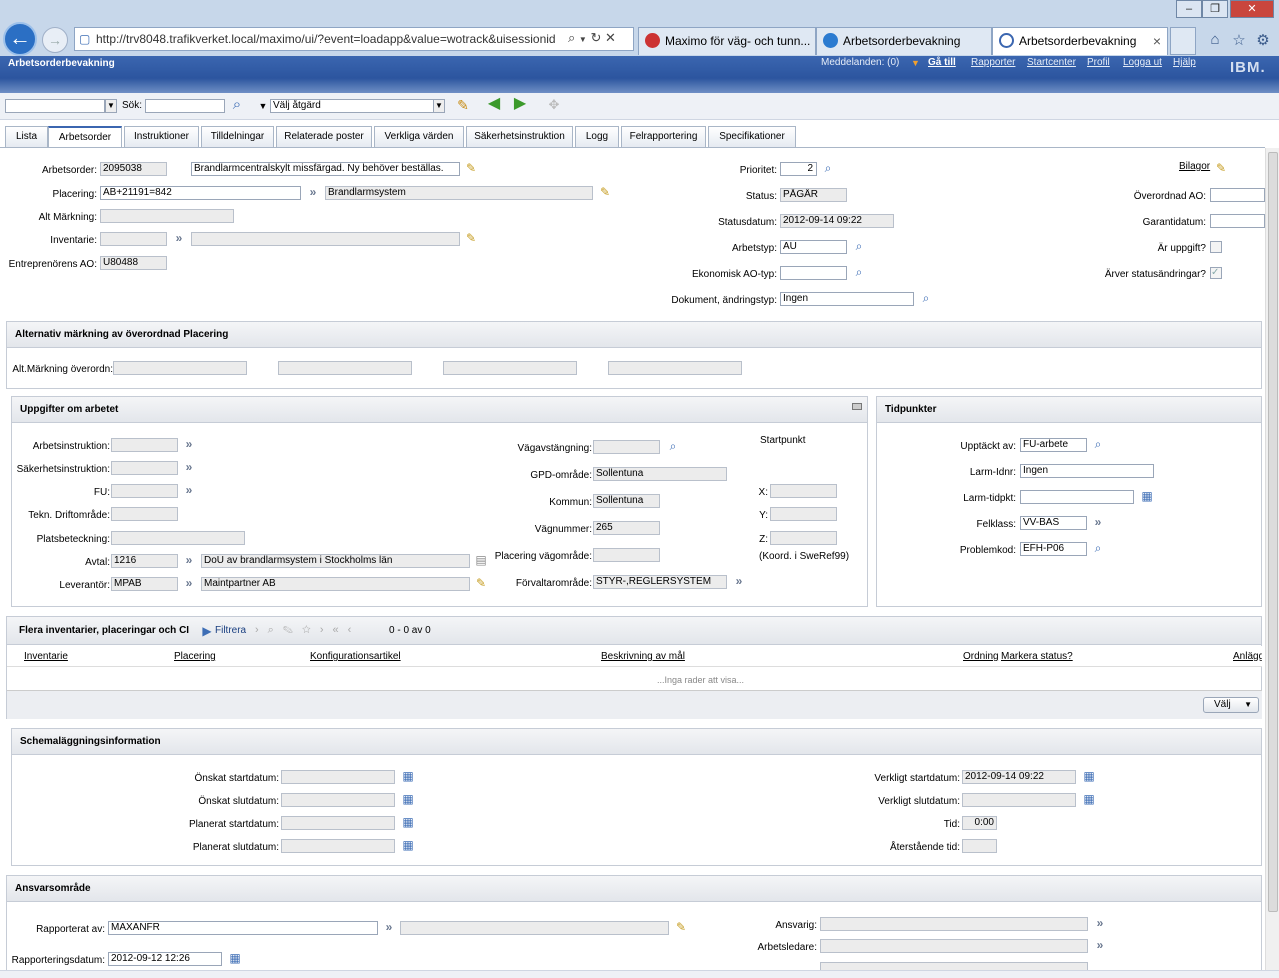  What do you see at coordinates (1100, 923) in the screenshot?
I see `ansvarig-menu-icon: »` at bounding box center [1100, 923].